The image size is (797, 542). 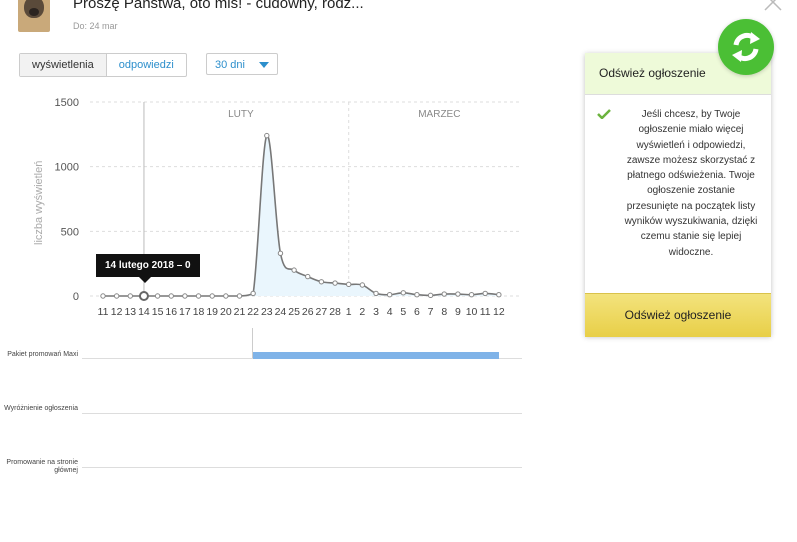 What do you see at coordinates (444, 312) in the screenshot?
I see `x-tick-label: 8` at bounding box center [444, 312].